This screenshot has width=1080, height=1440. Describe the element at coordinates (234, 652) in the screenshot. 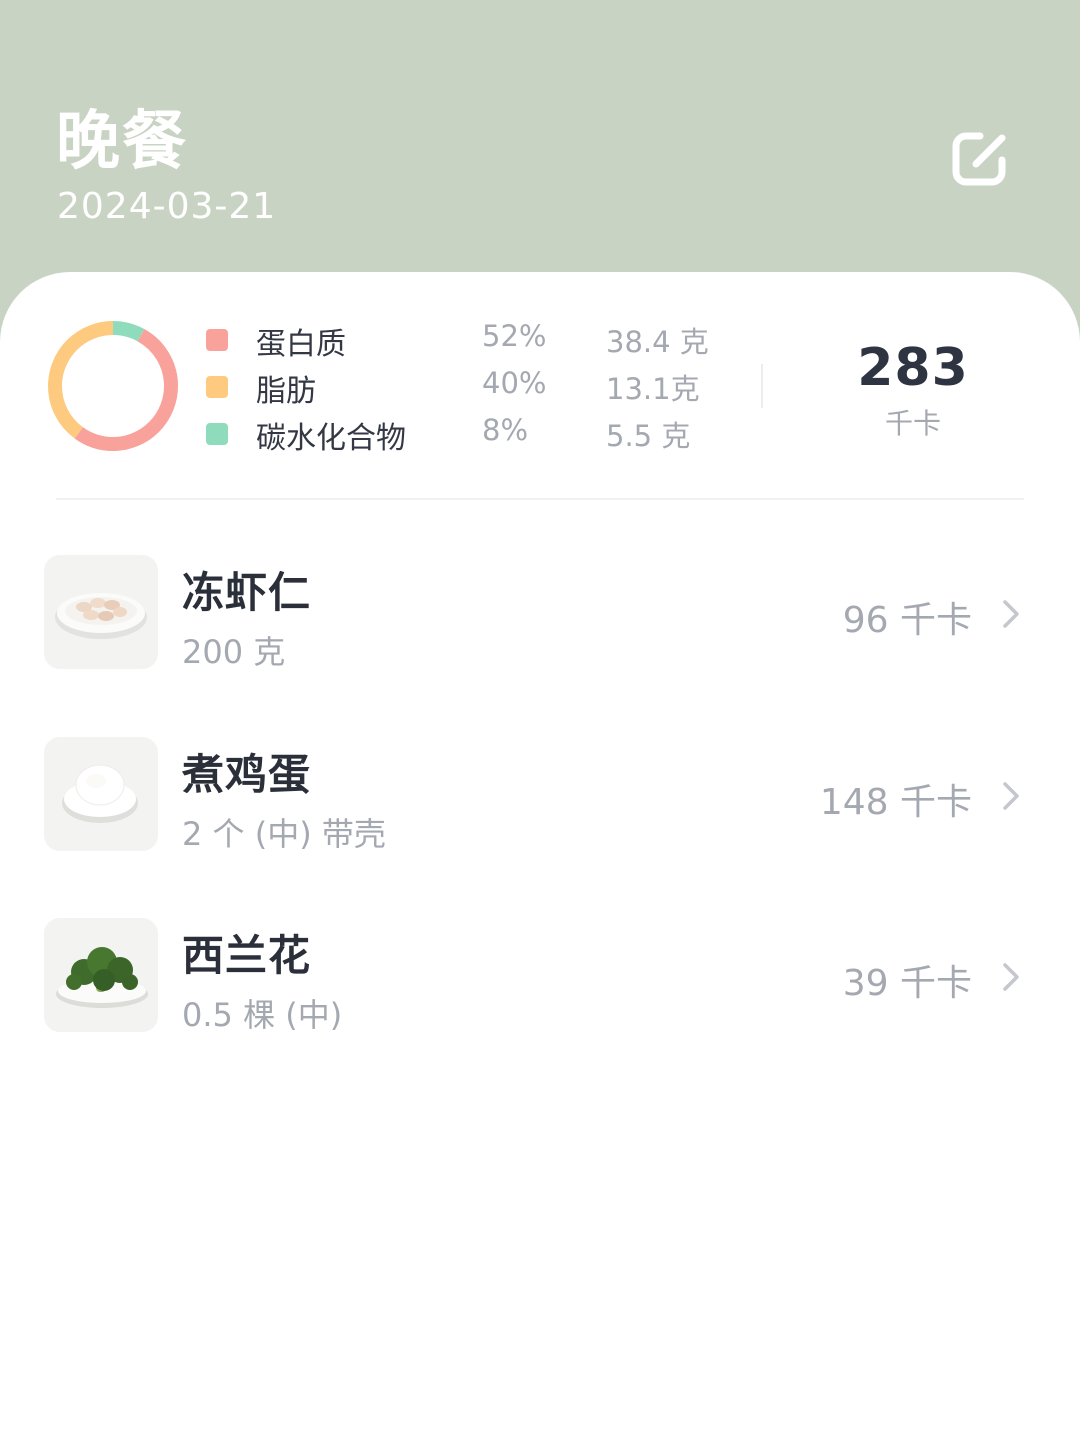

I see `food-amount: 200 克` at that location.